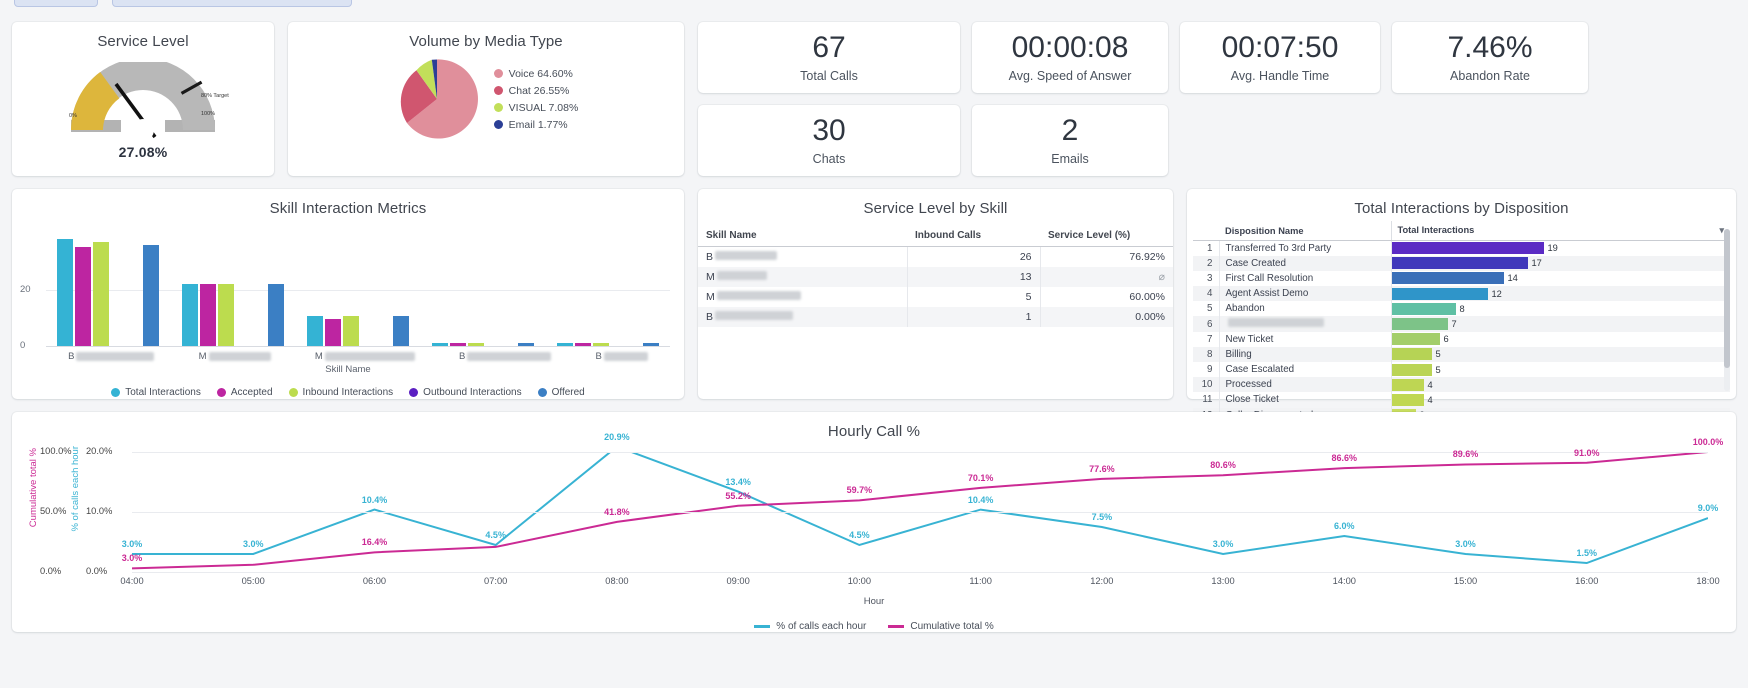  Describe the element at coordinates (75, 489) in the screenshot. I see `hourly-y-right-axis-title: % of calls each hour` at that location.